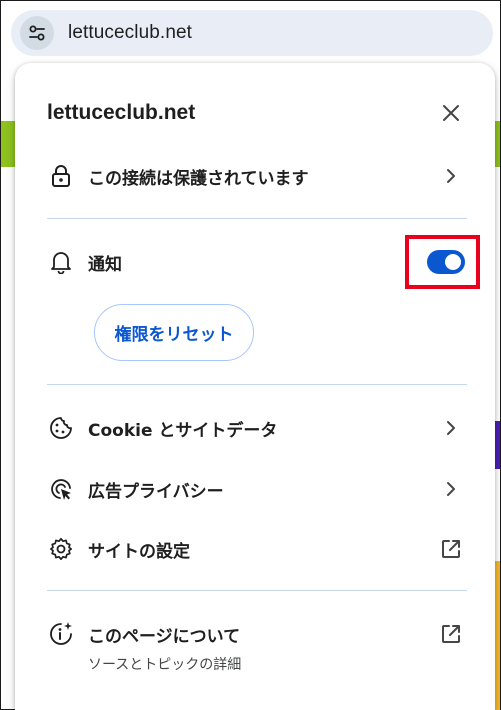 The image size is (501, 710). I want to click on about-page-label: このページについて, so click(164, 636).